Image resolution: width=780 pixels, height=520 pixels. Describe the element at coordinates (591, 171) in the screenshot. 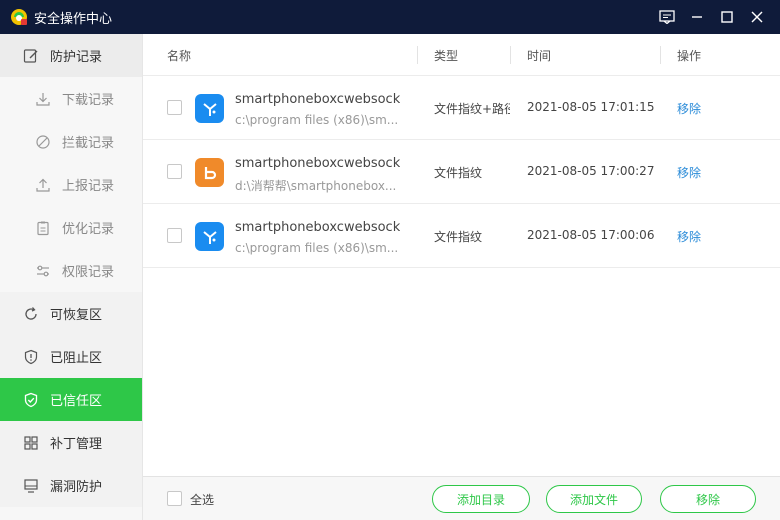

I see `item-time: 2021-08-05 17:00:27` at that location.